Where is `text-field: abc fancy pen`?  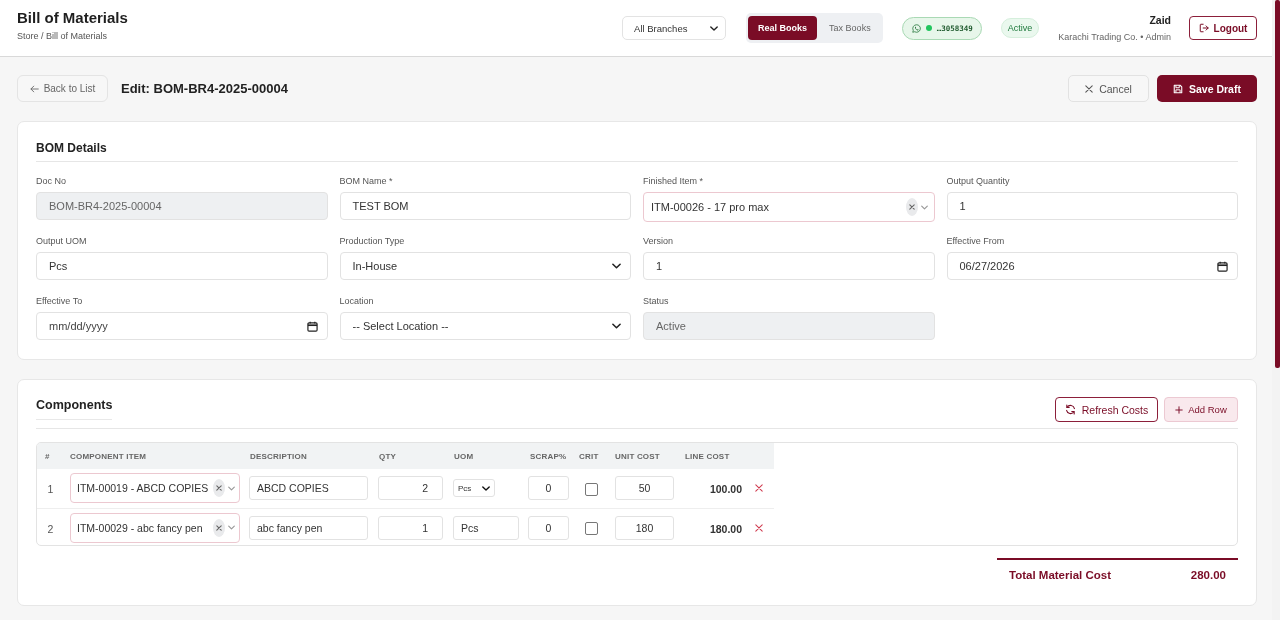
text-field: abc fancy pen is located at coordinates (308, 527).